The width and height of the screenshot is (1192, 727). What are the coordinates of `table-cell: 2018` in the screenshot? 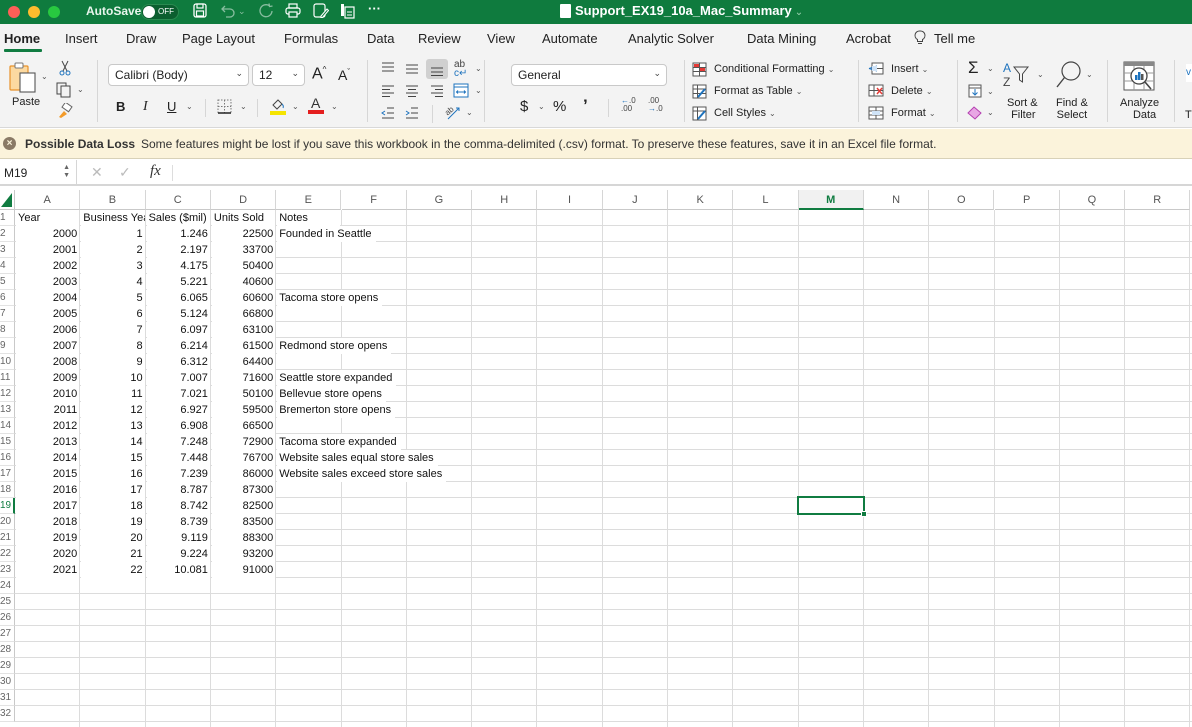 It's located at (48, 522).